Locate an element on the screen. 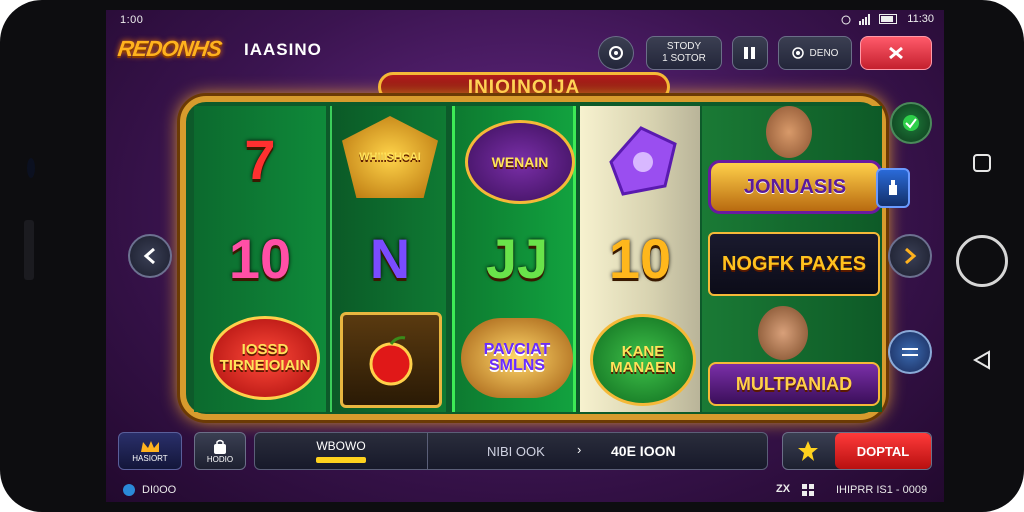 The width and height of the screenshot is (1024, 512). shop-button: HODIO is located at coordinates (220, 451).